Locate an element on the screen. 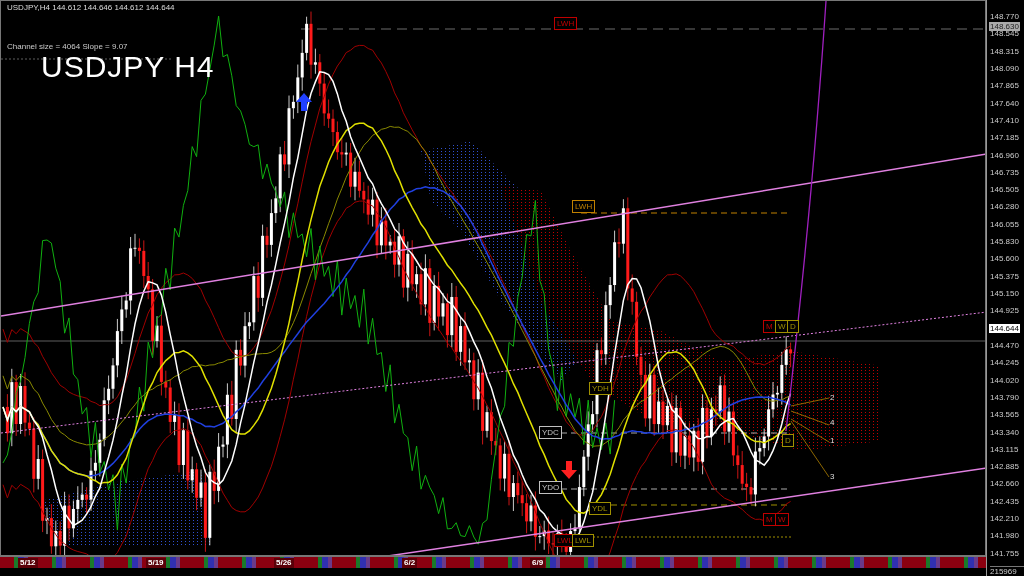  volume-label: 215969 is located at coordinates (1007, 571).